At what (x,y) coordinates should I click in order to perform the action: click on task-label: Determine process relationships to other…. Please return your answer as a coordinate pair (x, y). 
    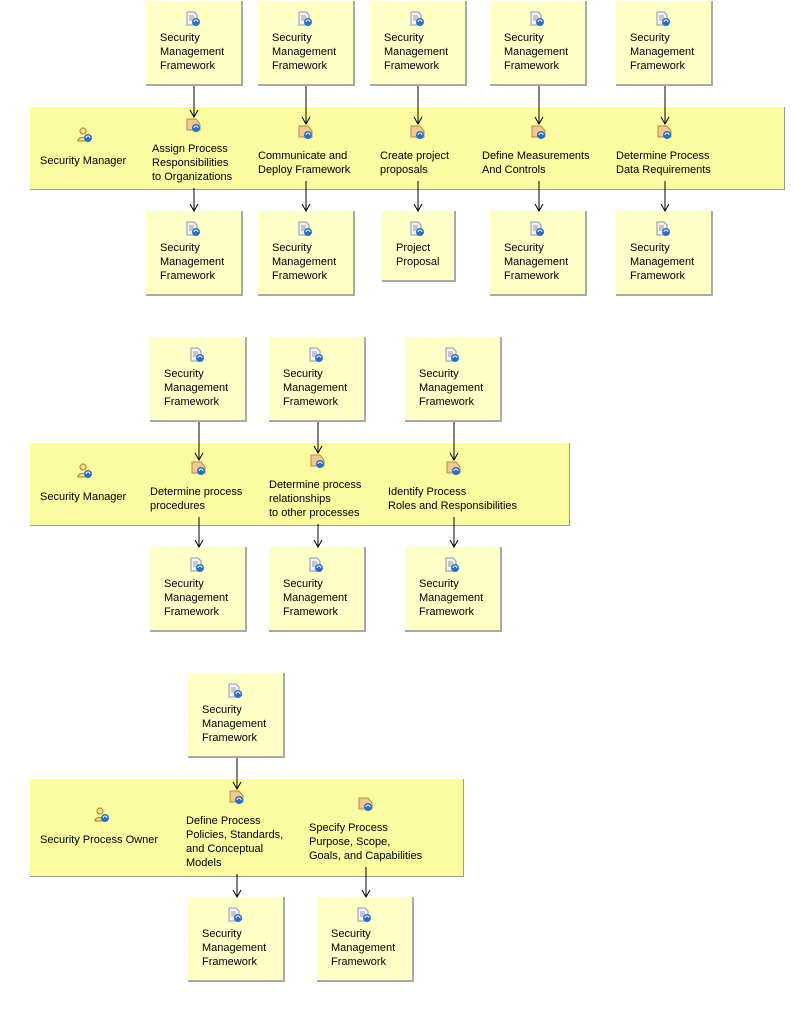
    Looking at the image, I should click on (315, 499).